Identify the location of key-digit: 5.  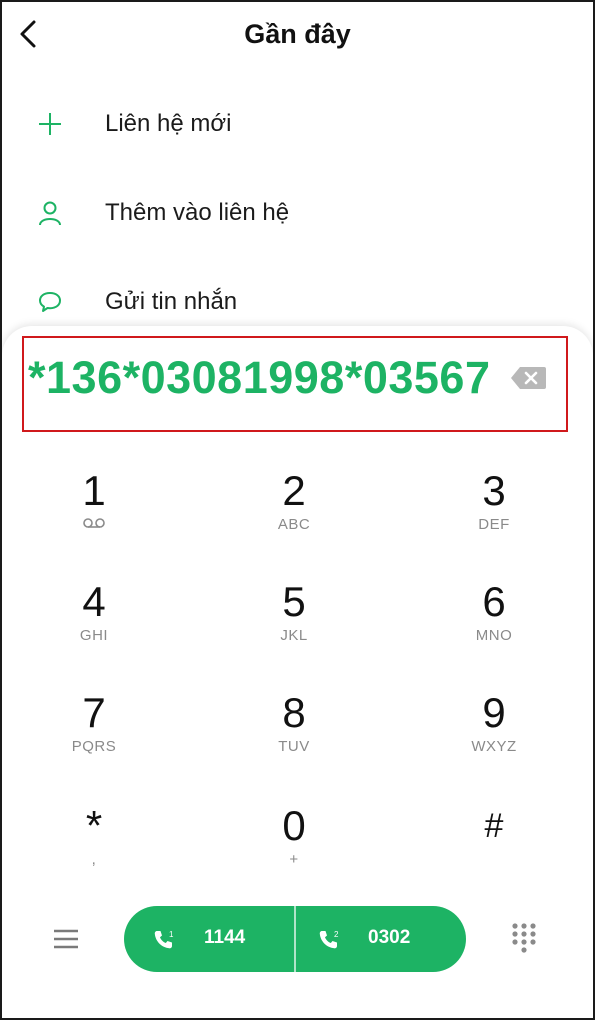
(294, 601).